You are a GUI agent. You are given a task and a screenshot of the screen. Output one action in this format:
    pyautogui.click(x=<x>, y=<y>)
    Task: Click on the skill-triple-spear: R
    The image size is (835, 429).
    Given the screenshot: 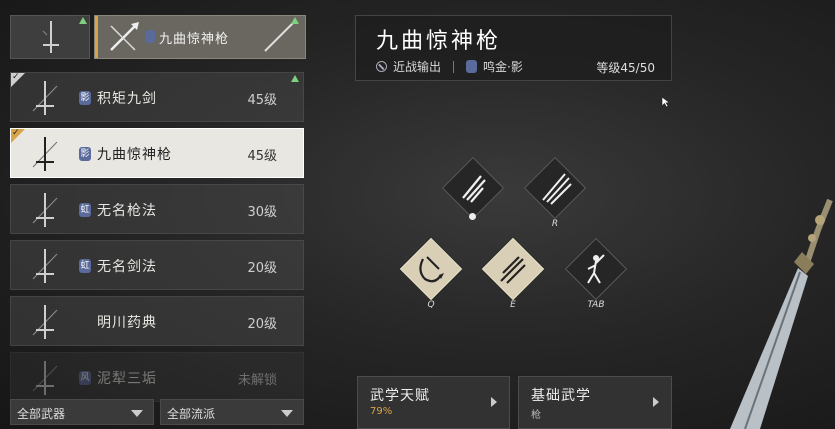 What is the action you would take?
    pyautogui.click(x=555, y=192)
    